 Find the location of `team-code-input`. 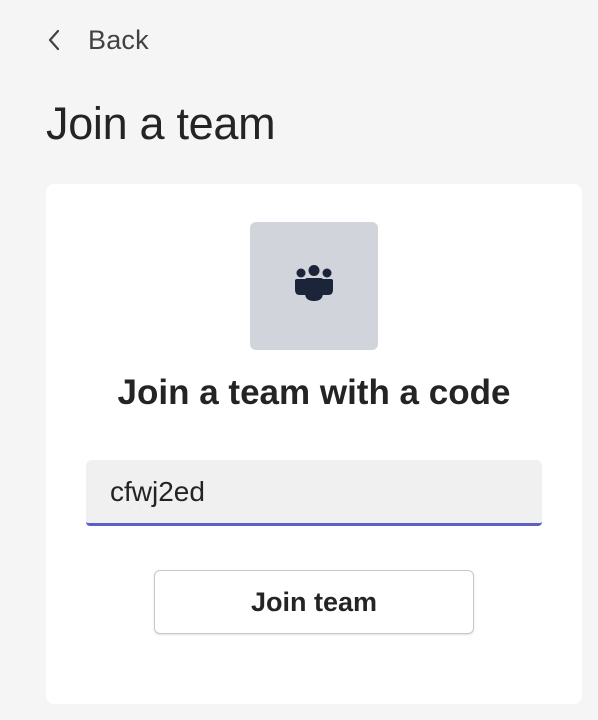

team-code-input is located at coordinates (314, 491).